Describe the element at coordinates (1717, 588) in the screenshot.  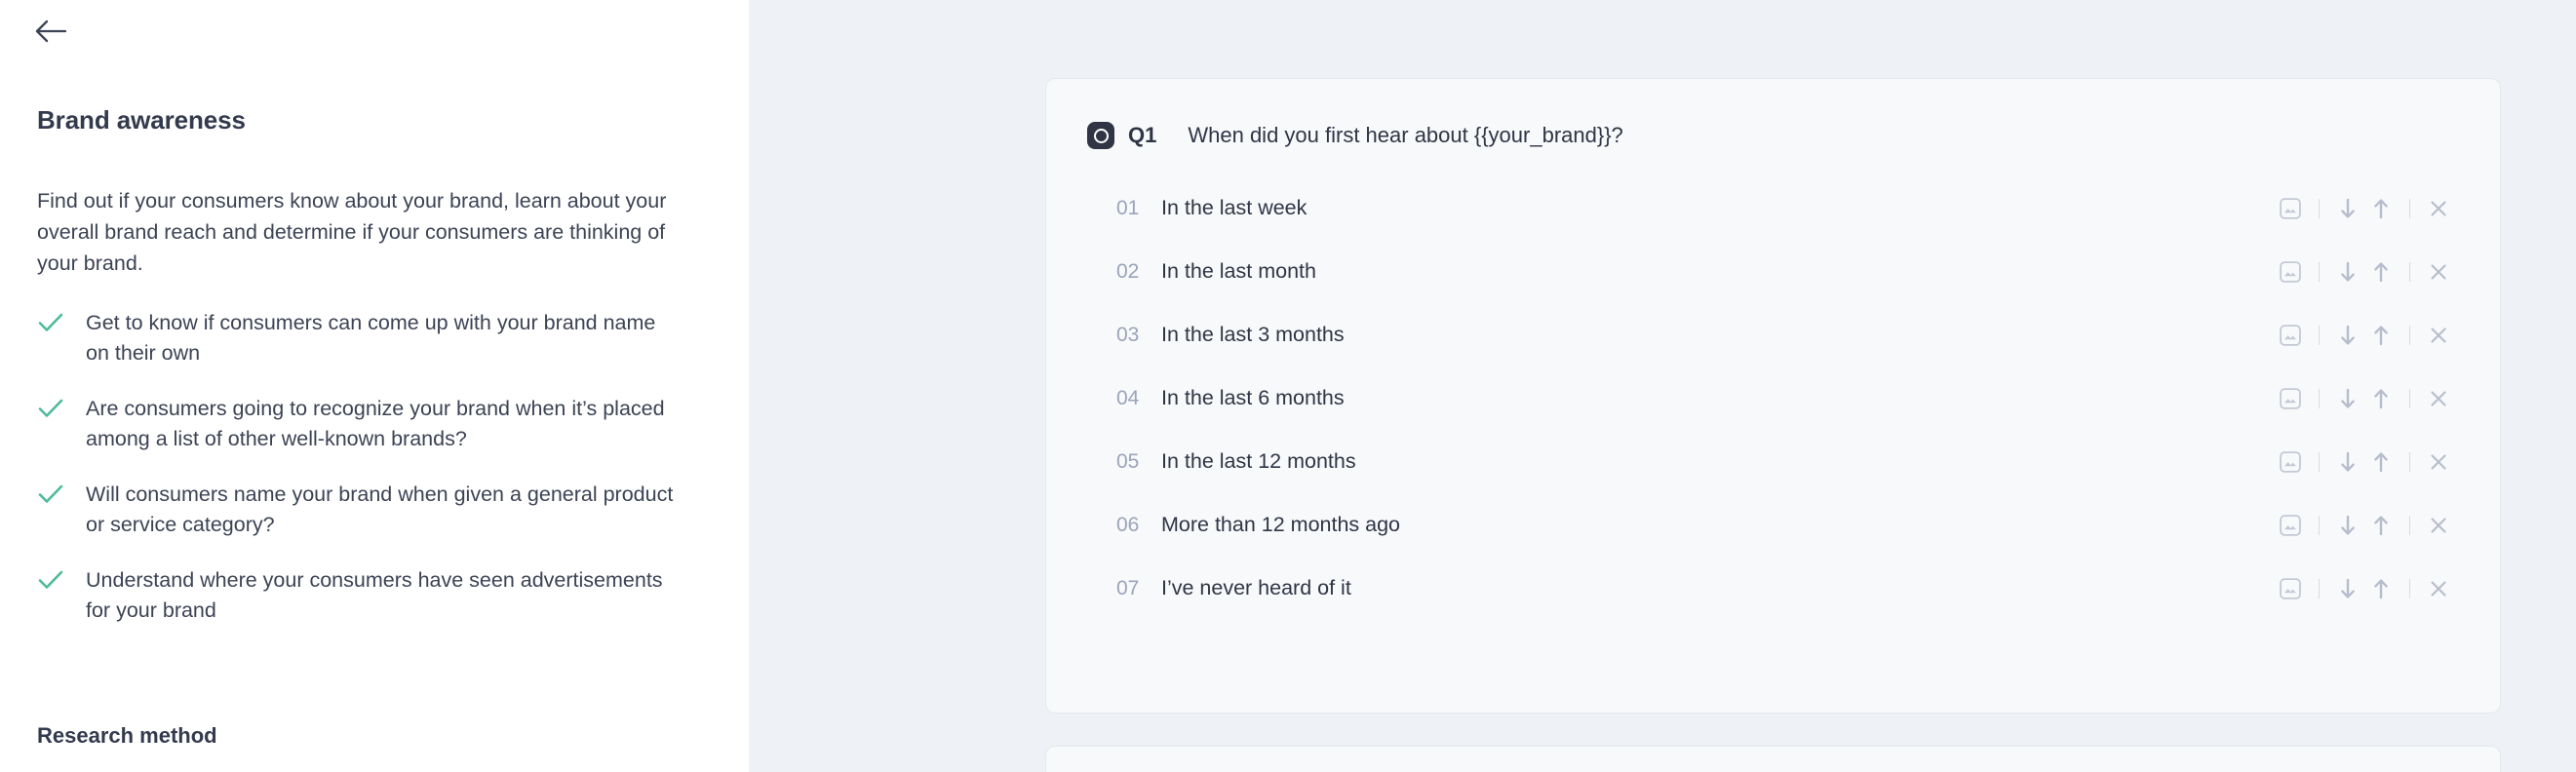
I see `option-label: I’ve never heard of it` at that location.